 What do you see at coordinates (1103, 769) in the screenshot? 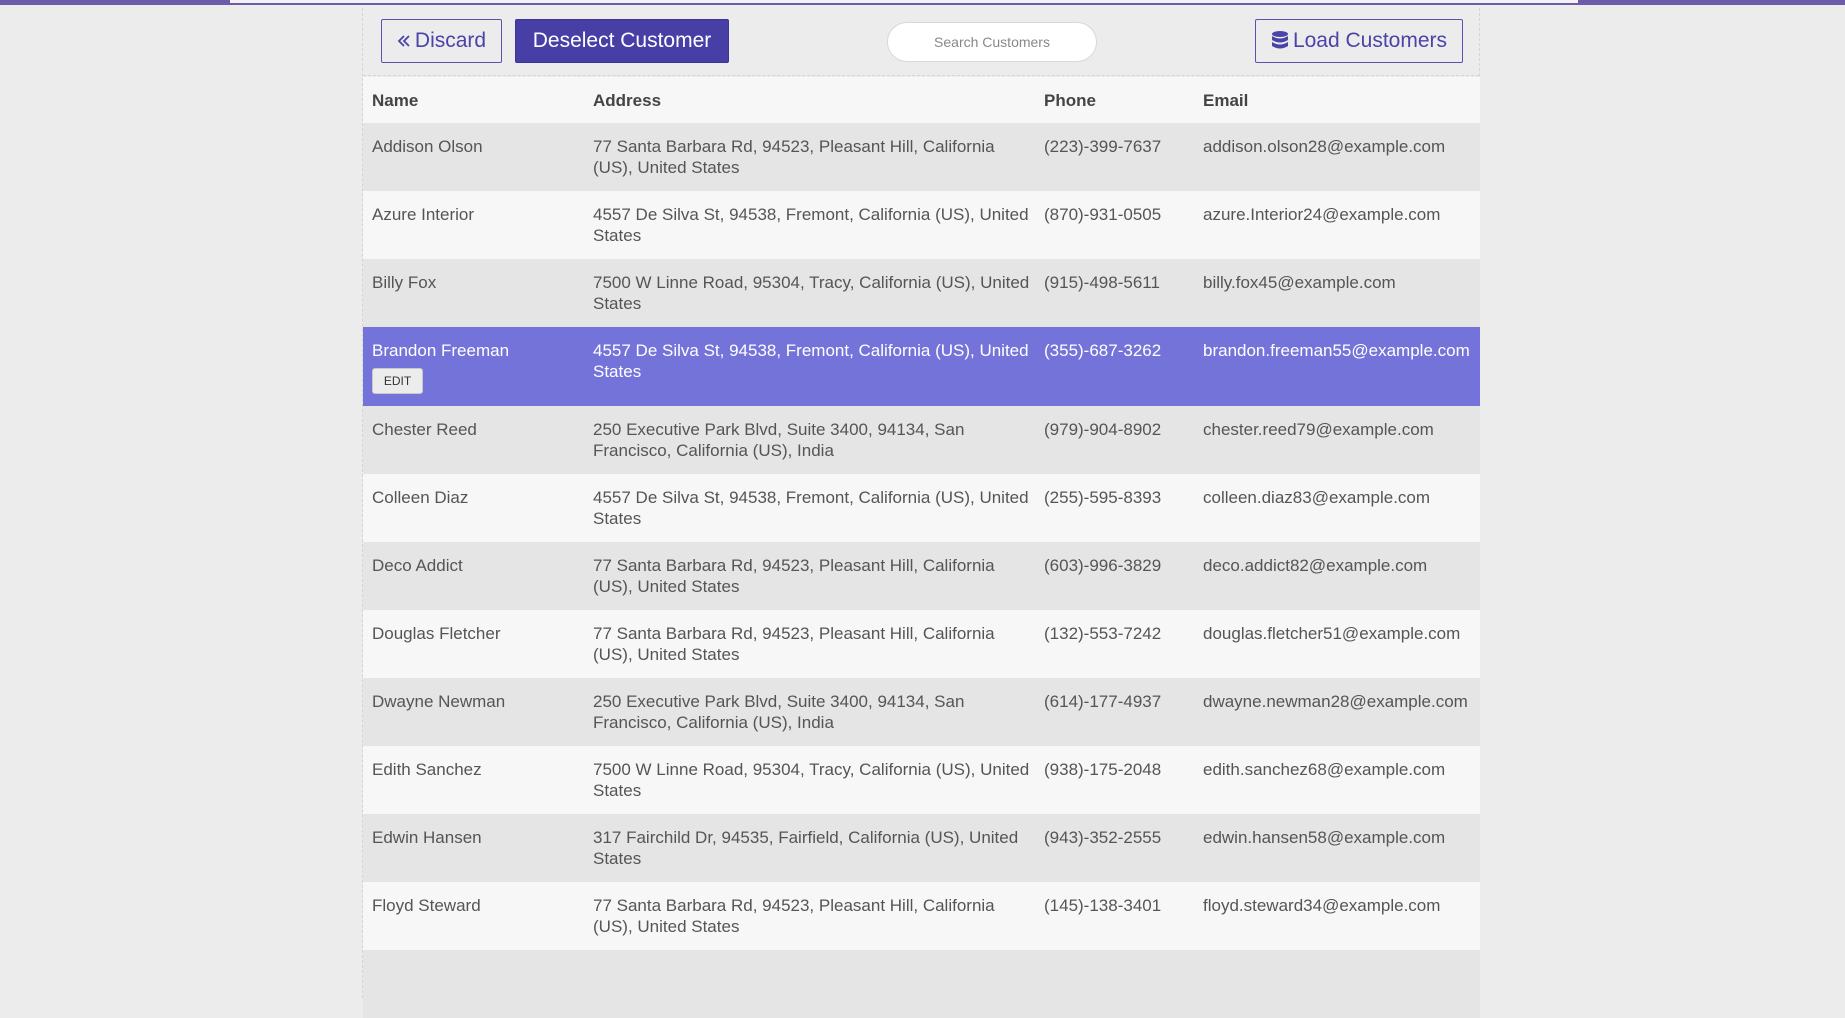
I see `customer-phone: (938)-175-2048` at bounding box center [1103, 769].